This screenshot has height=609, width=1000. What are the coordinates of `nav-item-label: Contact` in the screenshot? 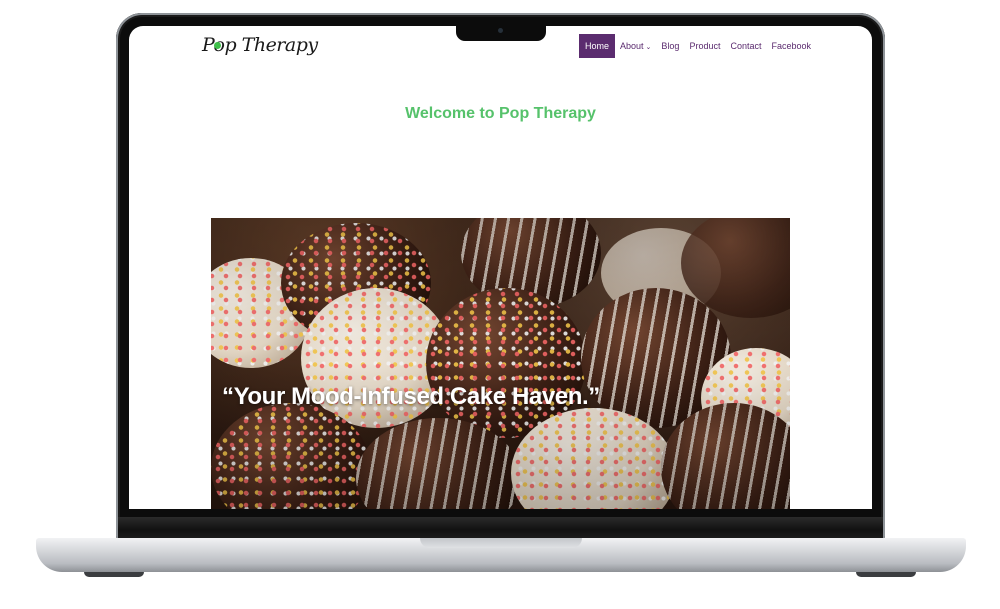 It's located at (746, 46).